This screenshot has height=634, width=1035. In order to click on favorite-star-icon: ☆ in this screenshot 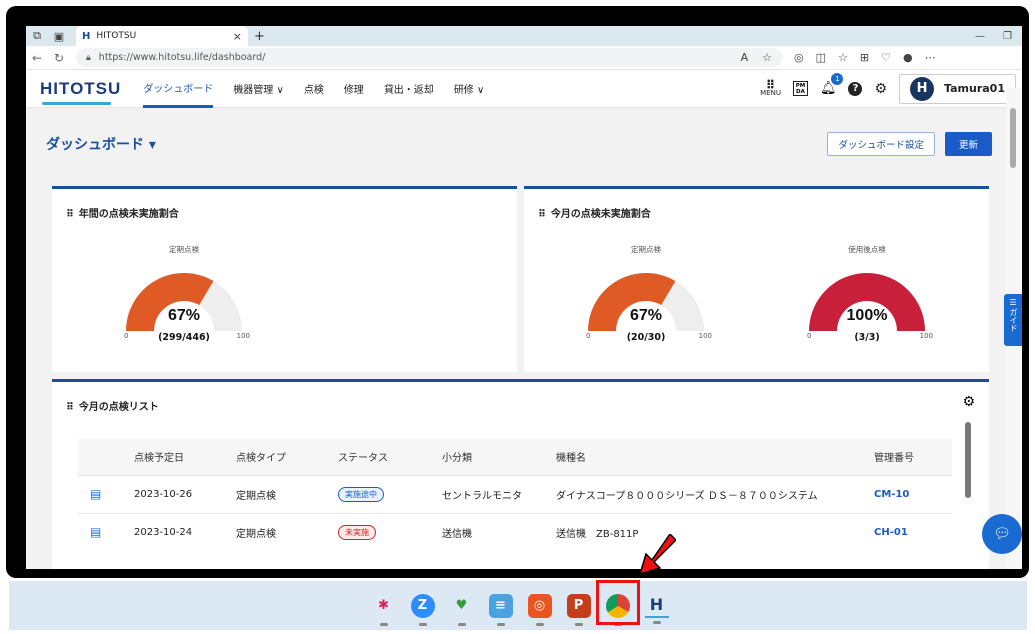, I will do `click(767, 57)`.